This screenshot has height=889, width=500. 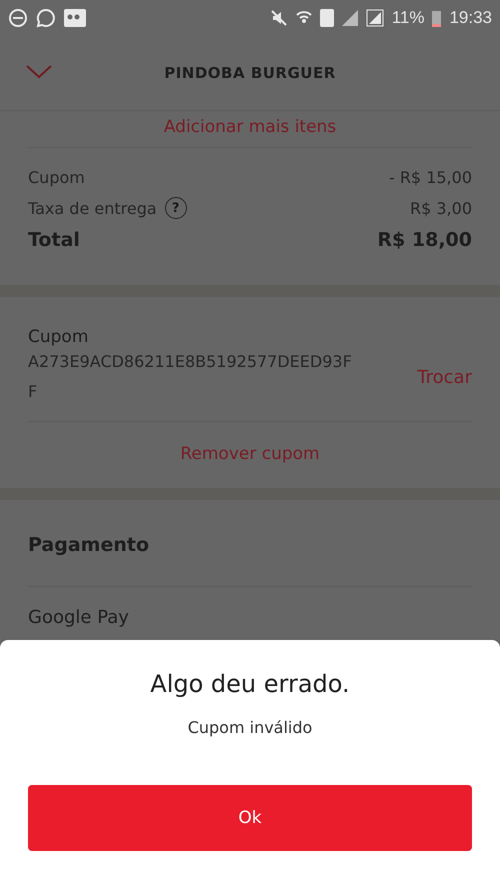 What do you see at coordinates (470, 18) in the screenshot?
I see `clock: 19:33` at bounding box center [470, 18].